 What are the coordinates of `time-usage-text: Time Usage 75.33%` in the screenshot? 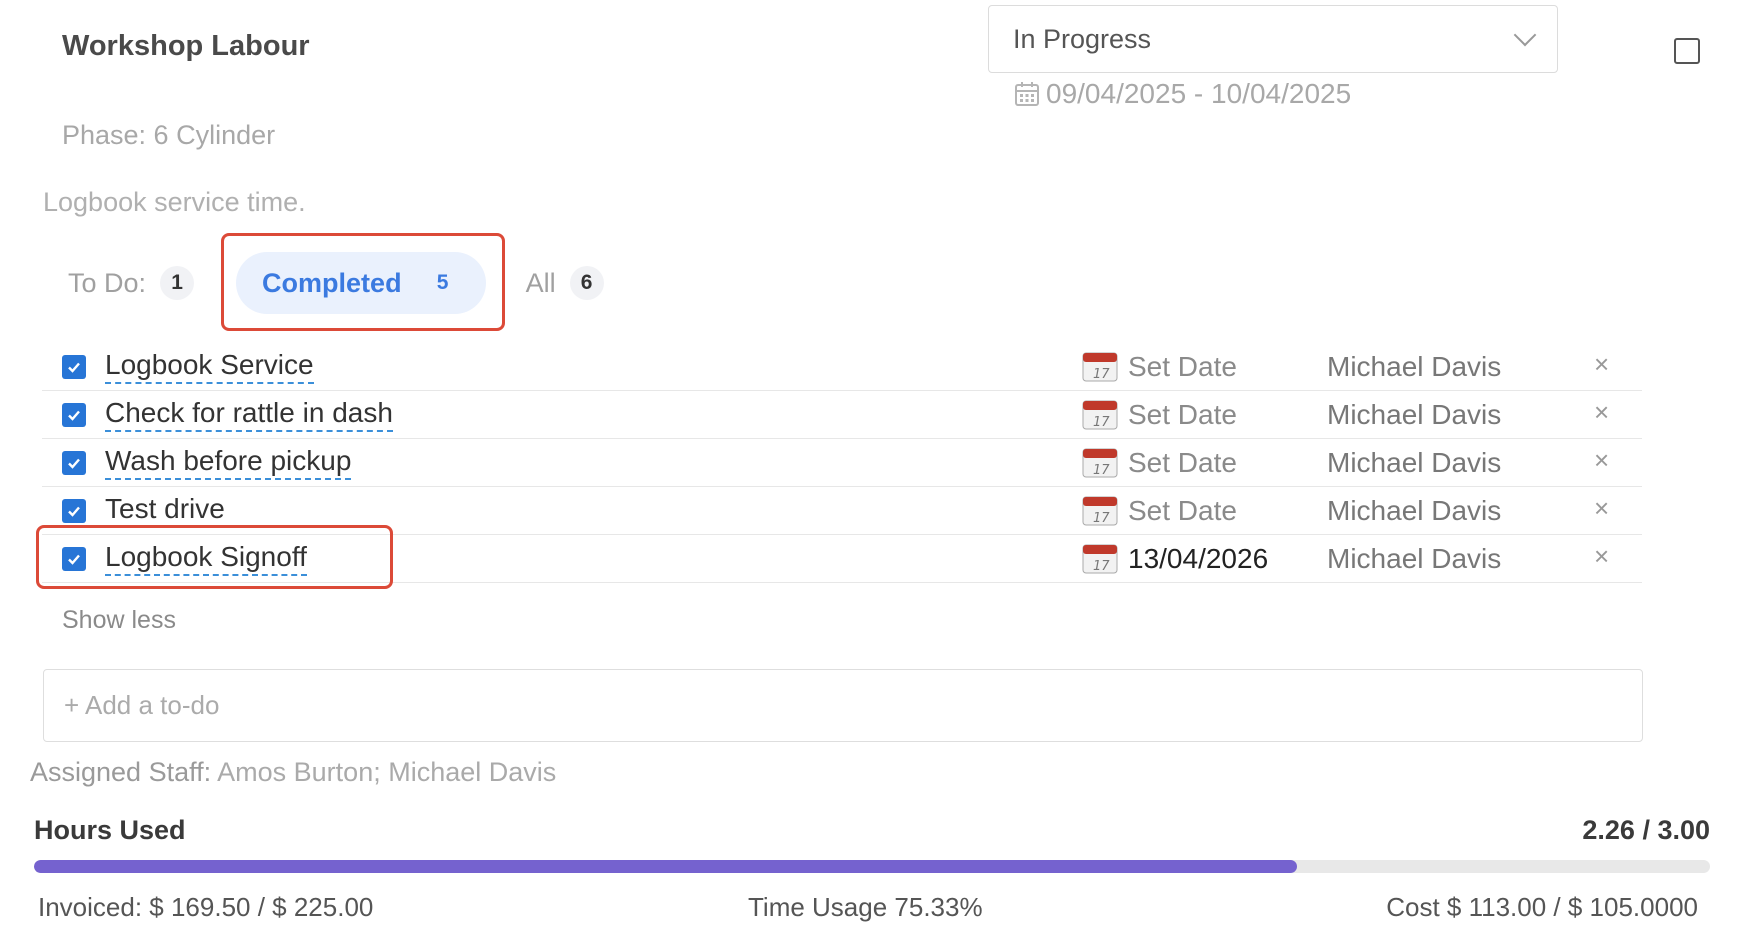 It's located at (865, 907).